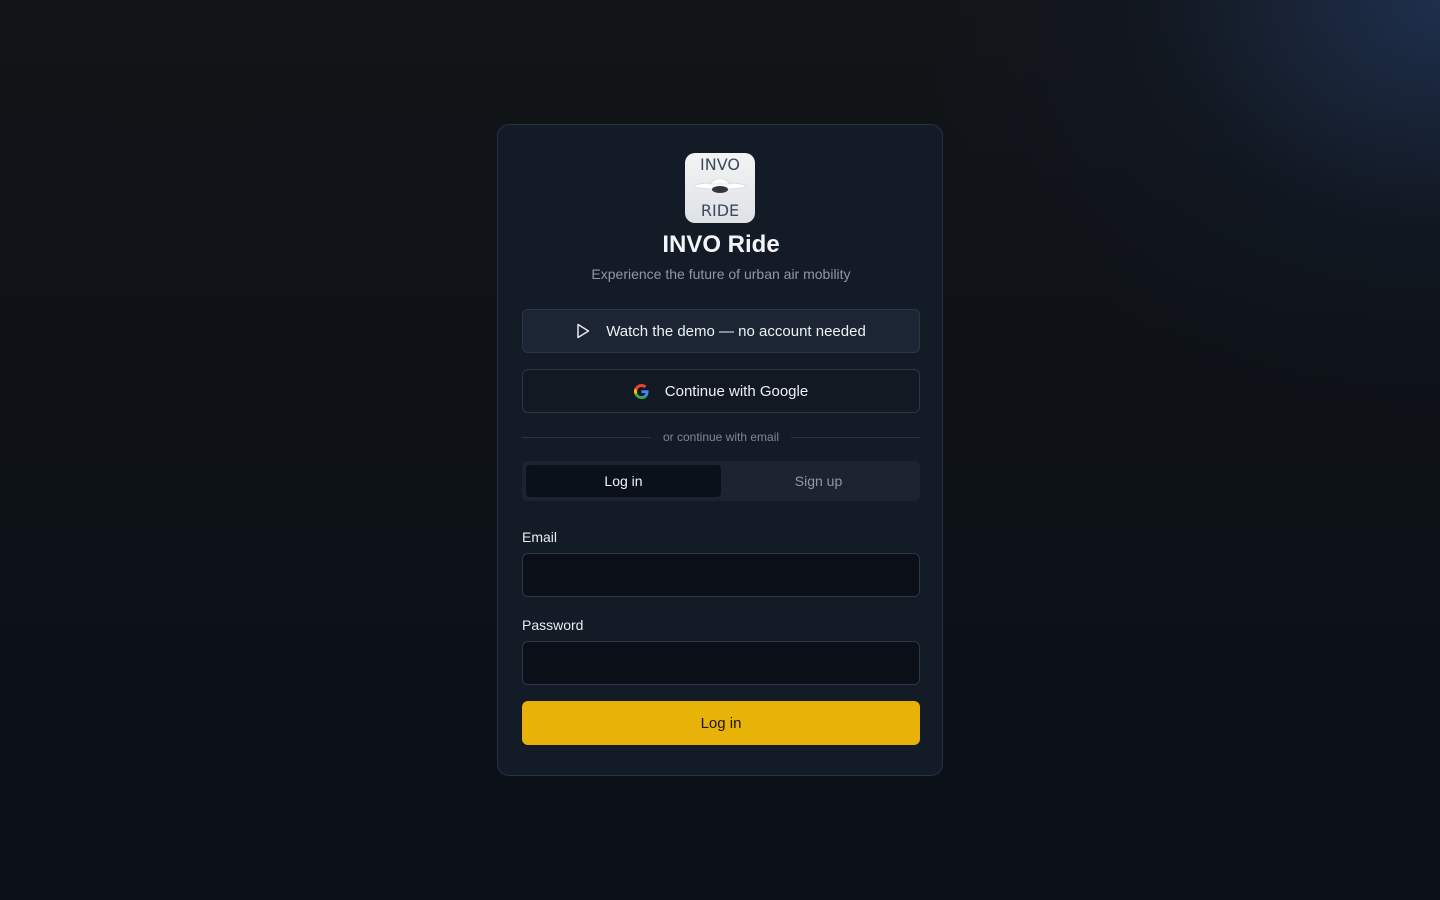  I want to click on aircraft-icon, so click(720, 185).